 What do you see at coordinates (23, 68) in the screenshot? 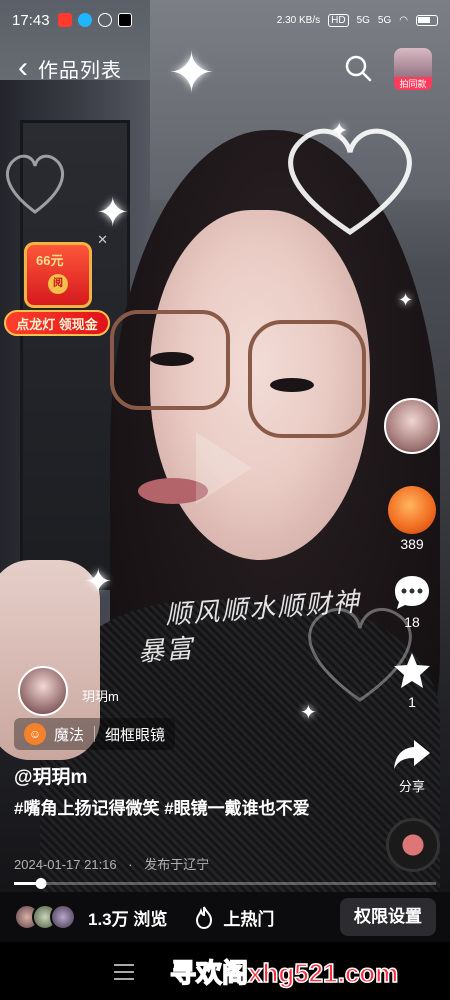
I see `back-icon: ‹` at bounding box center [23, 68].